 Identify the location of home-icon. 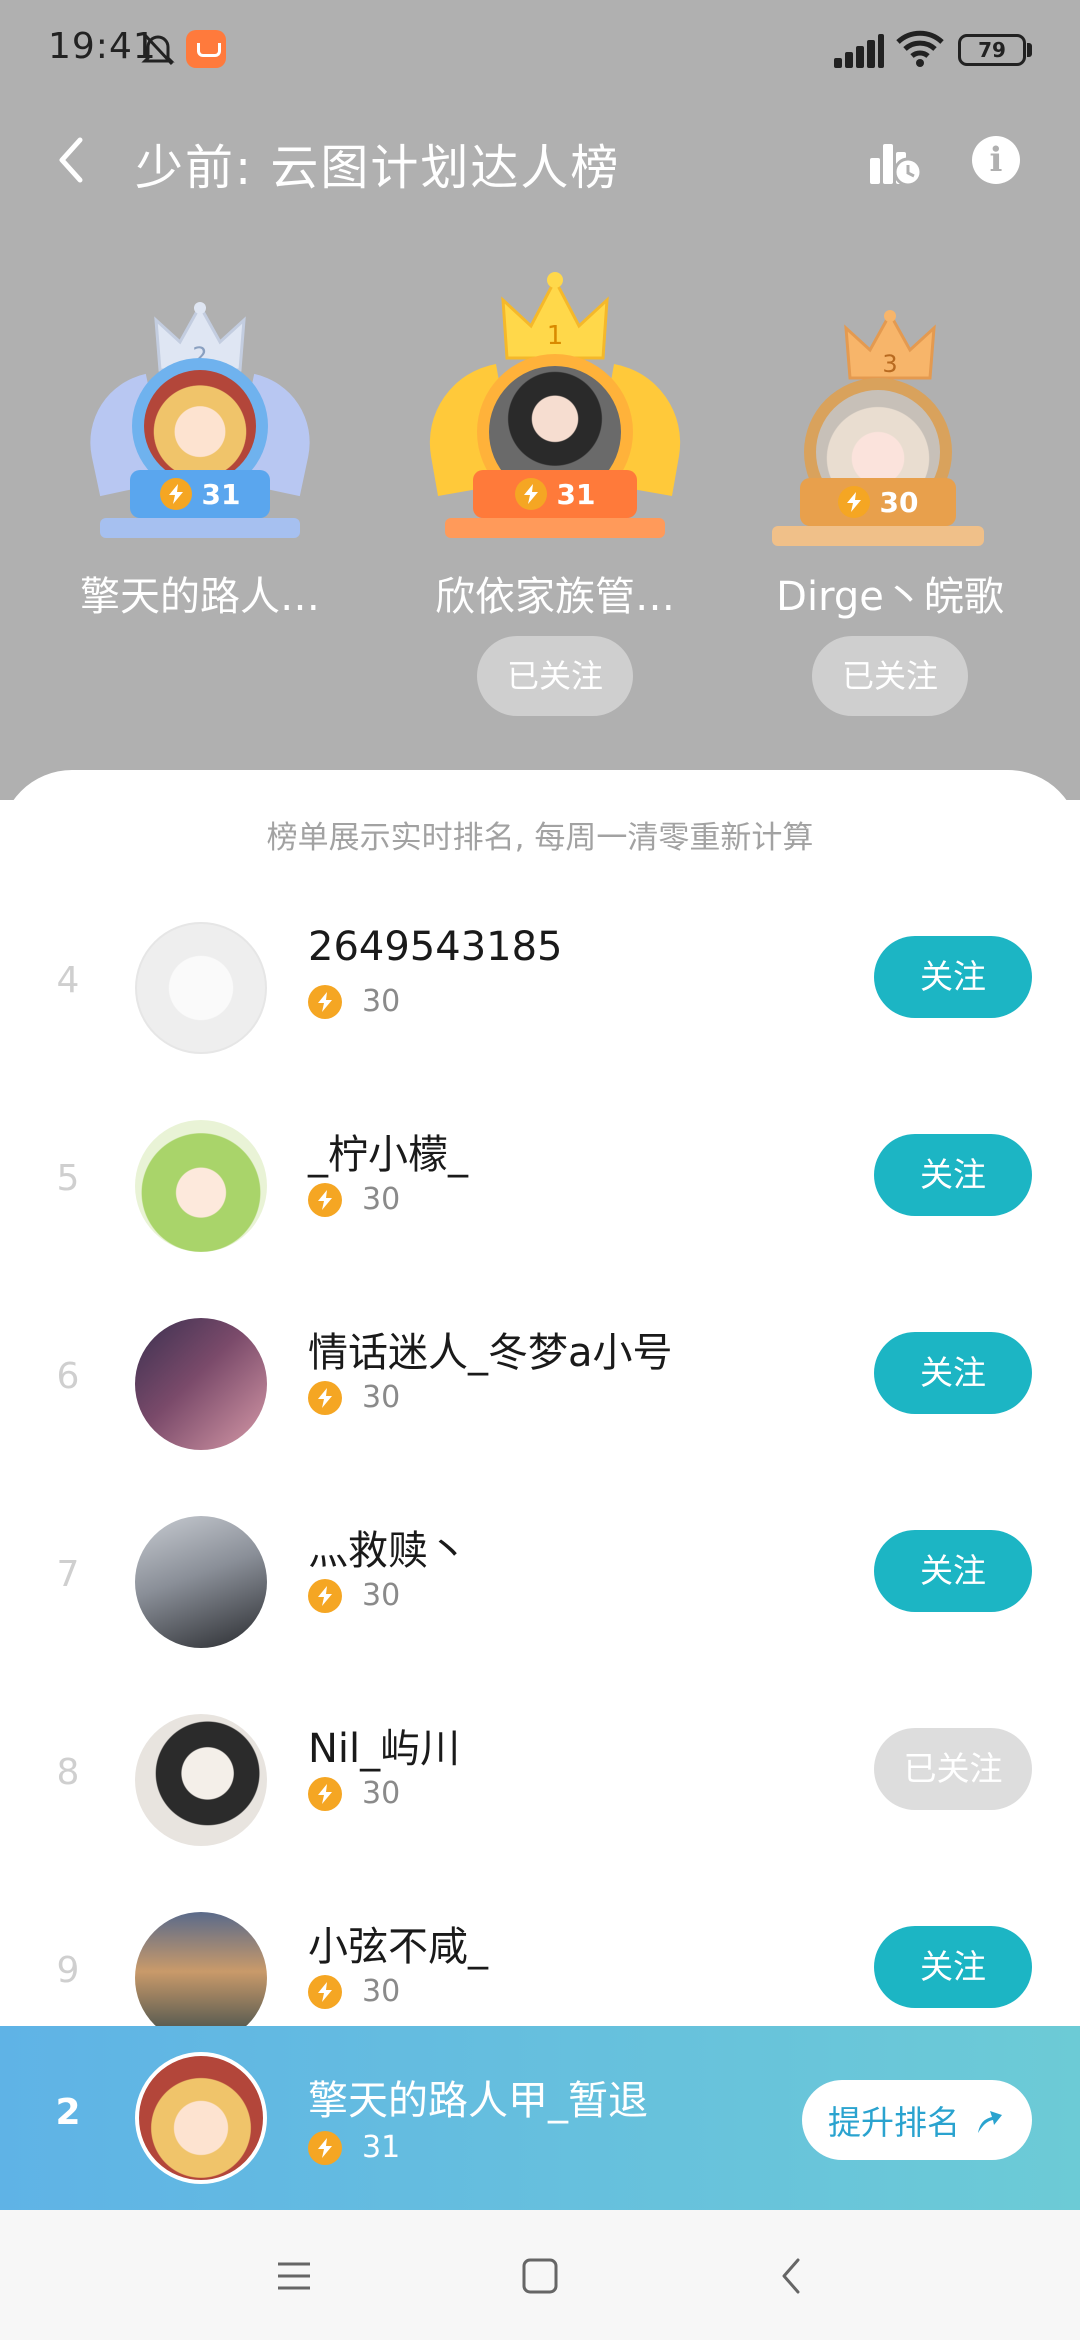
(540, 2276).